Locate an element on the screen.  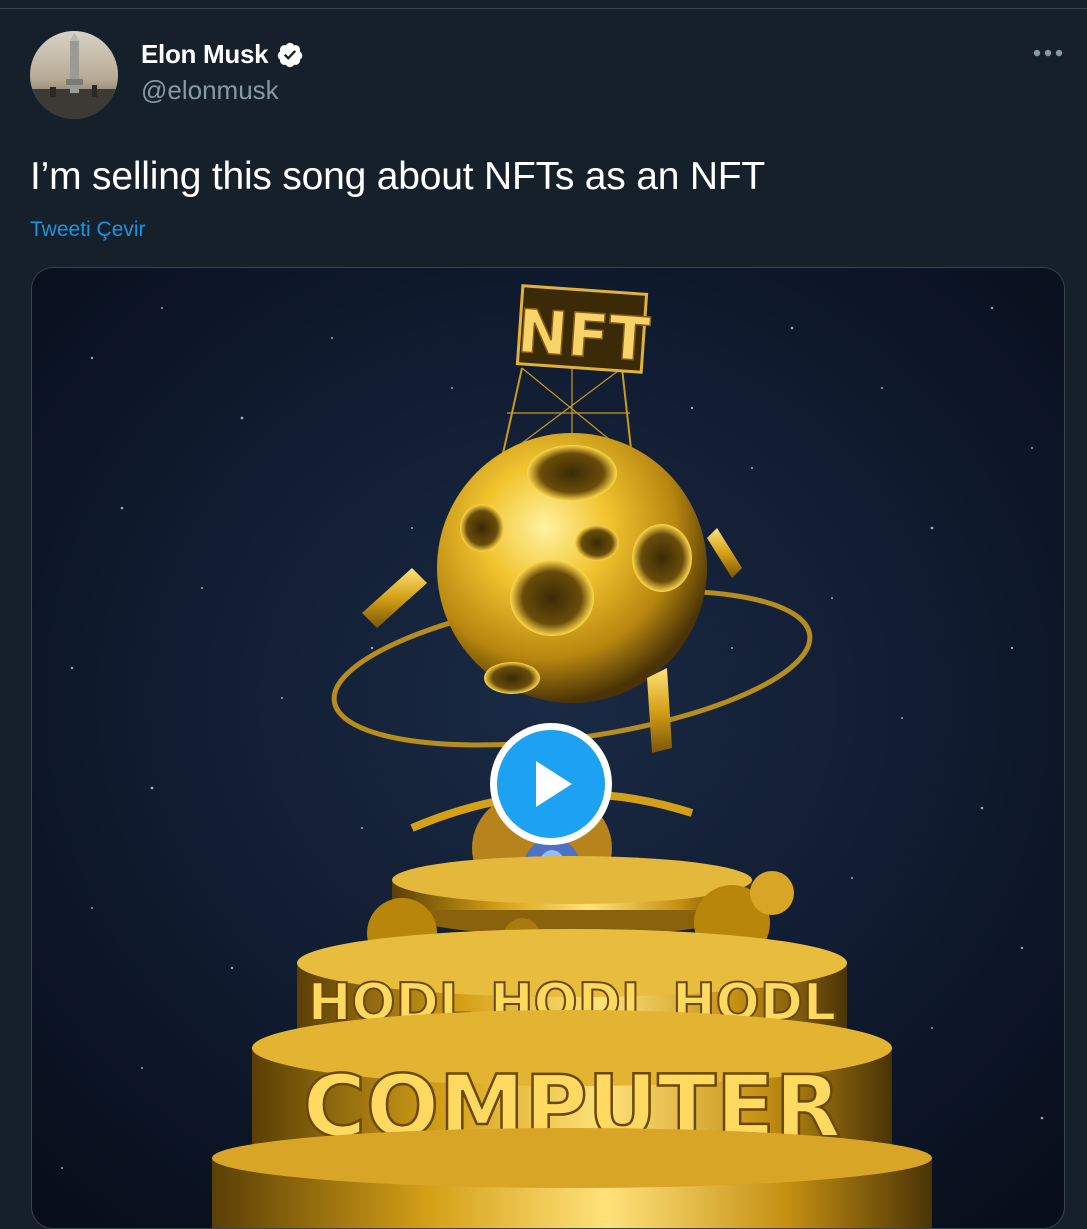
avatar is located at coordinates (74, 75).